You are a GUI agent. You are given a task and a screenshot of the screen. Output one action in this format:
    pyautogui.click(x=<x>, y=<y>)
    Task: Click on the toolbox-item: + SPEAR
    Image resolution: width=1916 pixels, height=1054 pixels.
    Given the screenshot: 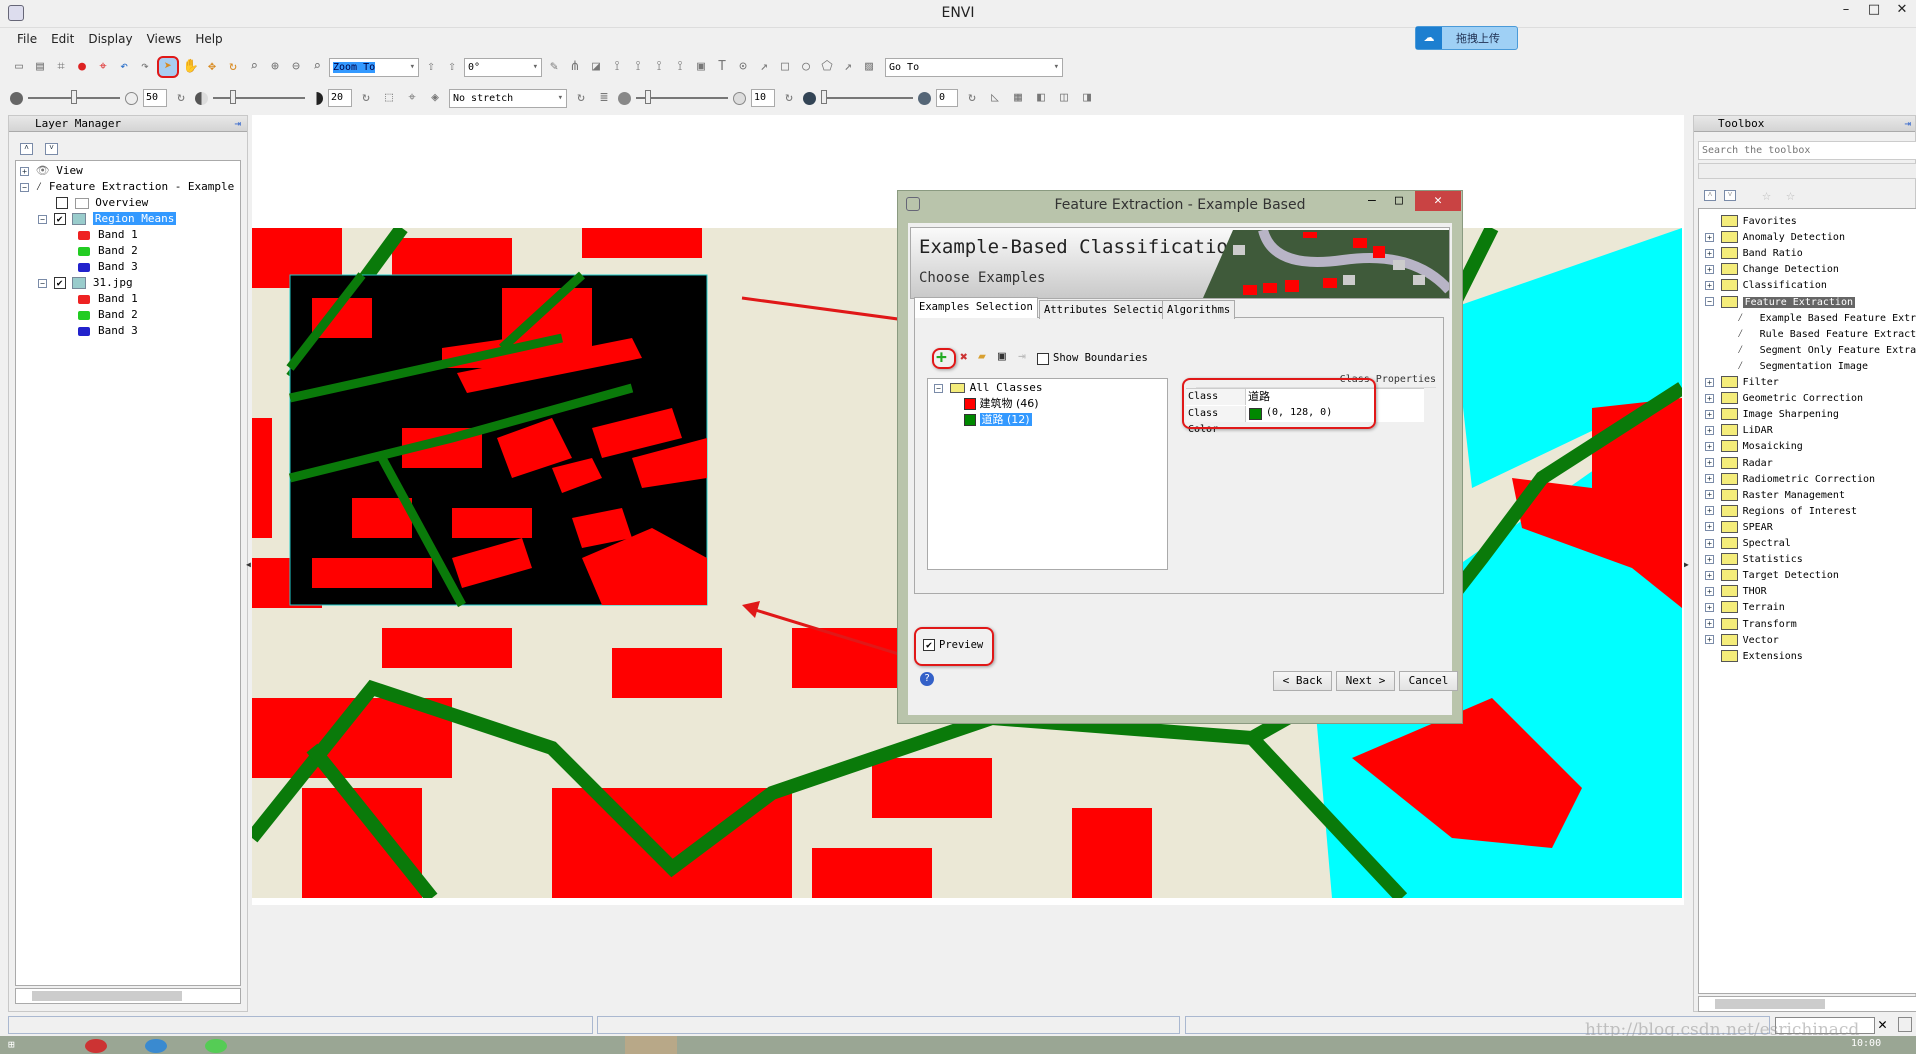 What is the action you would take?
    pyautogui.click(x=1739, y=527)
    